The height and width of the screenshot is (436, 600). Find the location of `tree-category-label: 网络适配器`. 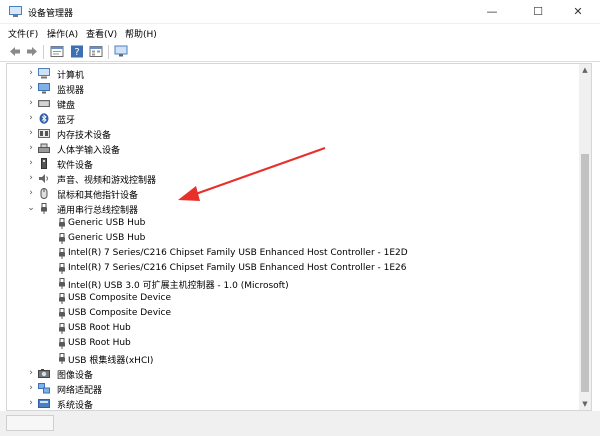

tree-category-label: 网络适配器 is located at coordinates (80, 391).